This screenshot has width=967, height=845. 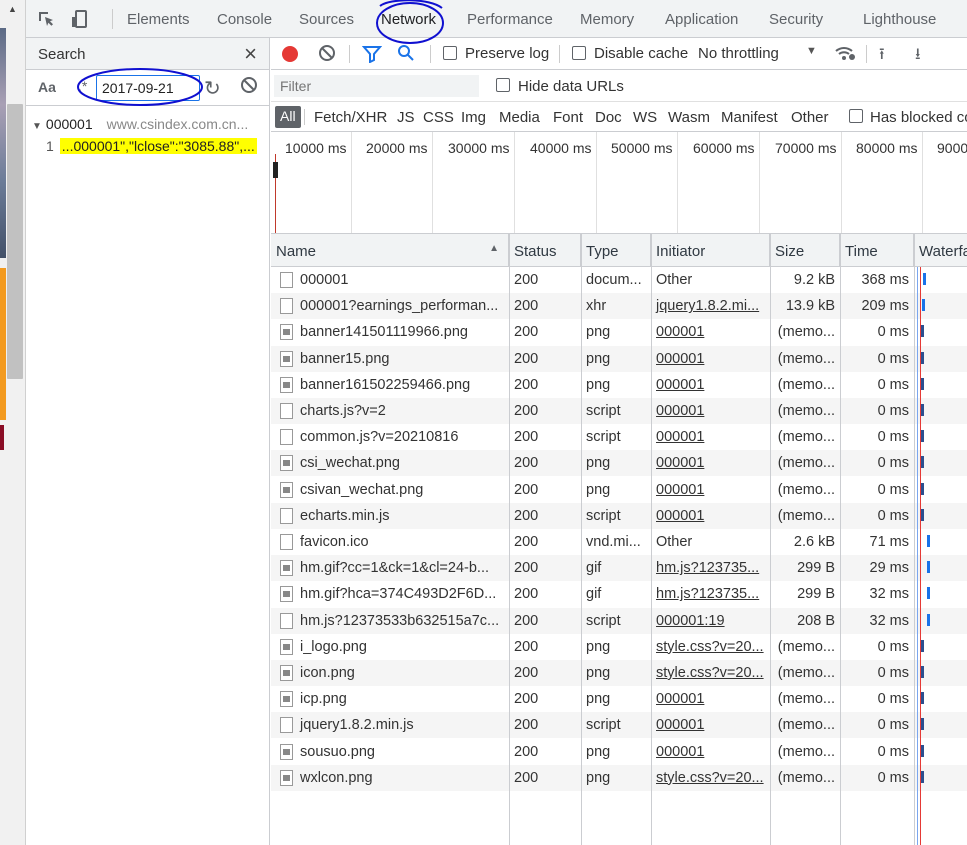 I want to click on cell-initiator: 000001:19, so click(x=710, y=621).